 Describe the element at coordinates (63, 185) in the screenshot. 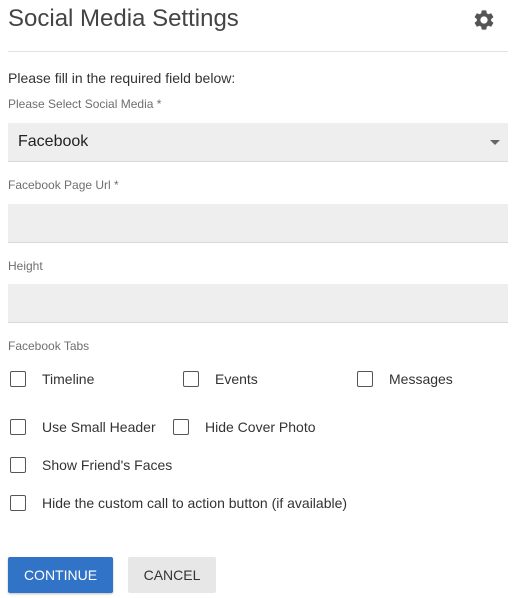

I see `page-url-label: Facebook Page Url *` at that location.